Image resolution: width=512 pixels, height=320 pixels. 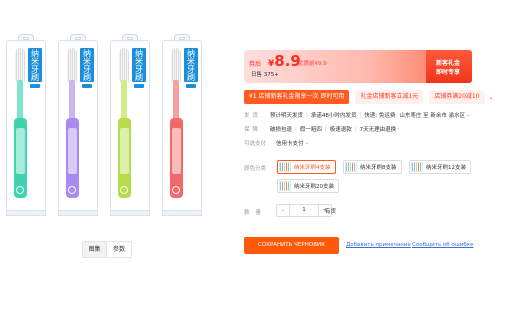 I want to click on guarantee-item: 7天无理由退换, so click(x=378, y=130).